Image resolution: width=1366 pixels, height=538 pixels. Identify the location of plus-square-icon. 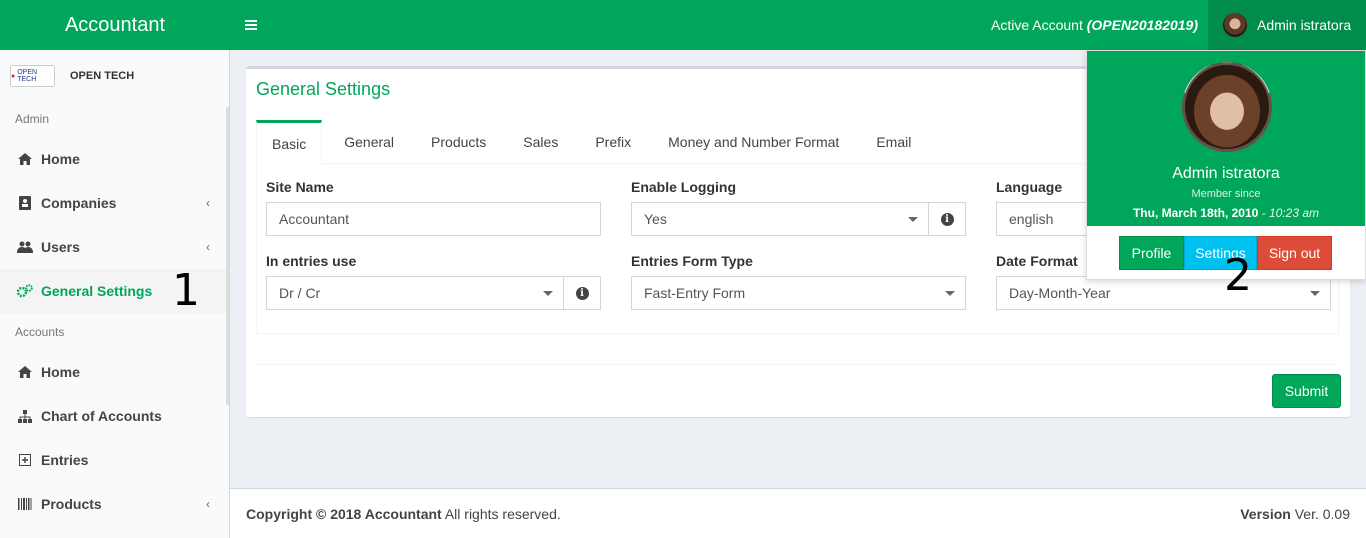
(25, 460).